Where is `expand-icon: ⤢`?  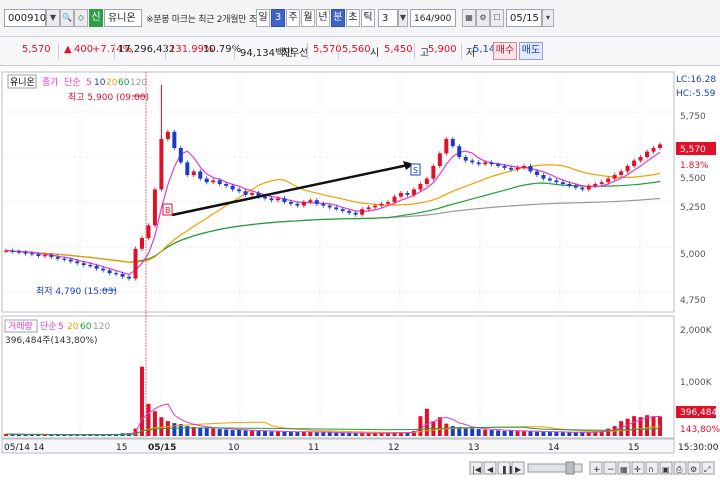
expand-icon: ⤢ is located at coordinates (706, 469).